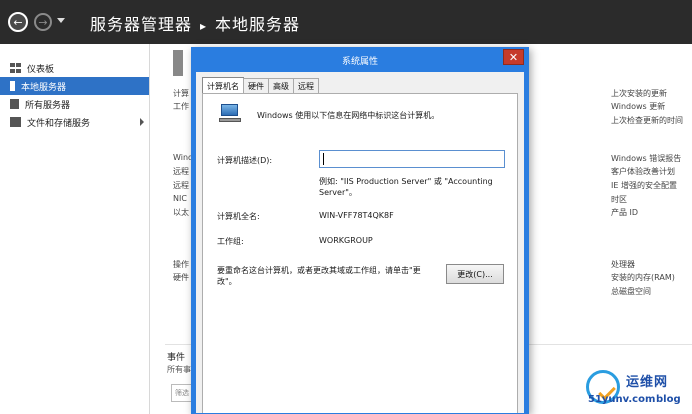 This screenshot has height=414, width=692. What do you see at coordinates (631, 291) in the screenshot?
I see `property-label: 总磁盘空间` at bounding box center [631, 291].